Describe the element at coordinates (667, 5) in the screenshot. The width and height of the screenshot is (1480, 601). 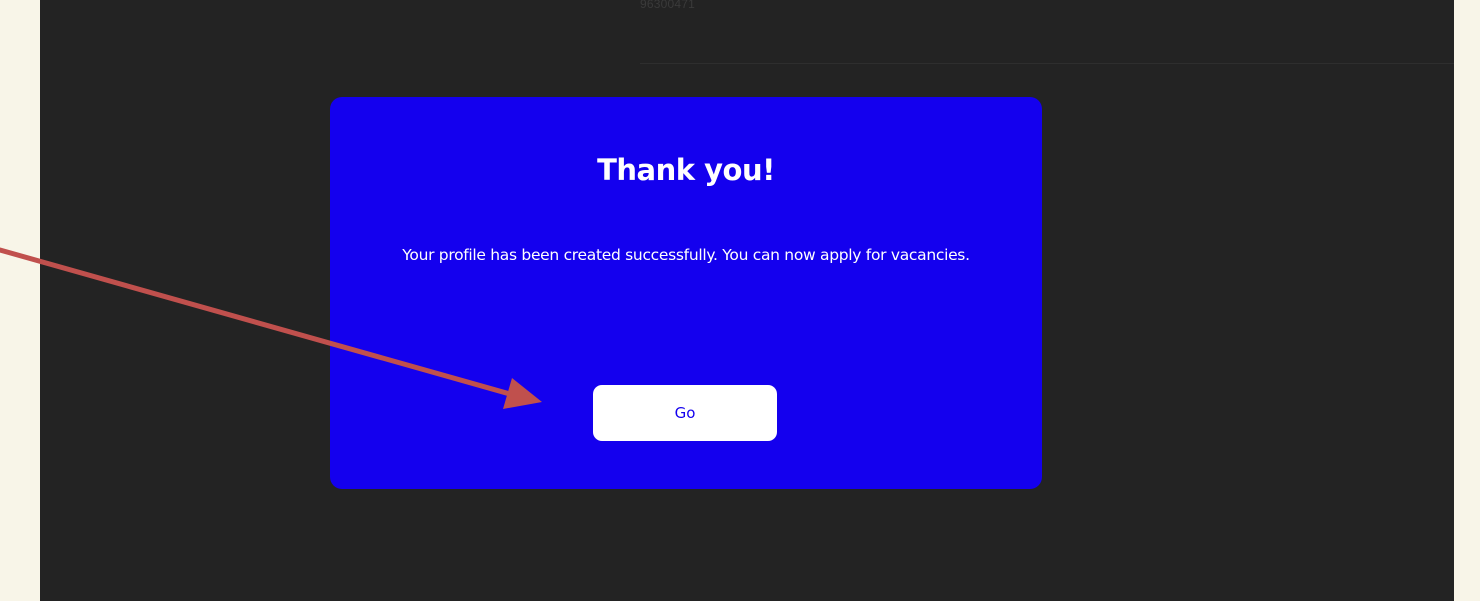
I see `background-id-text: 96300471` at that location.